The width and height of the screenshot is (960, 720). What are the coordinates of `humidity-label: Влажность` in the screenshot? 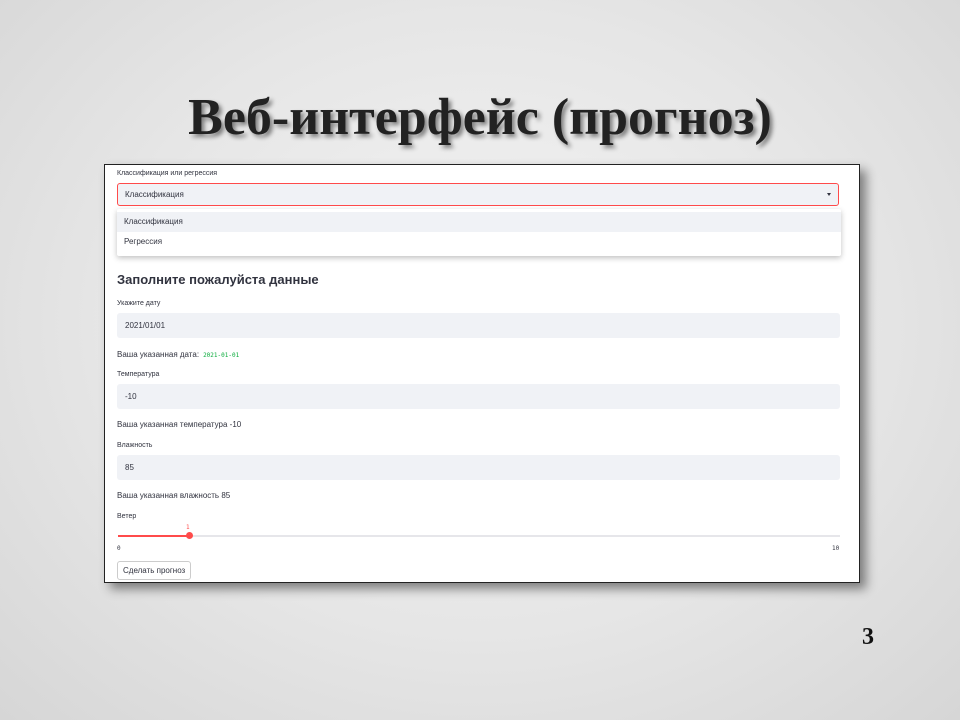 It's located at (135, 445).